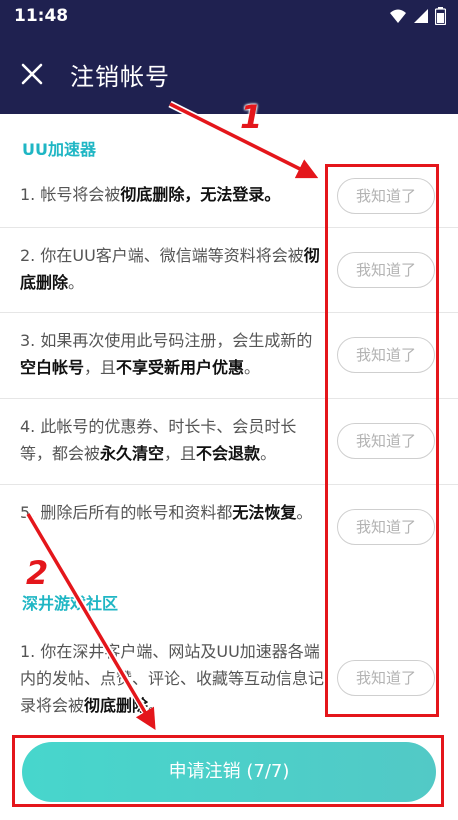 The image size is (458, 820). Describe the element at coordinates (166, 512) in the screenshot. I see `notice-text: 5. 删除后所有的帐号和资料都无法恢复。` at that location.